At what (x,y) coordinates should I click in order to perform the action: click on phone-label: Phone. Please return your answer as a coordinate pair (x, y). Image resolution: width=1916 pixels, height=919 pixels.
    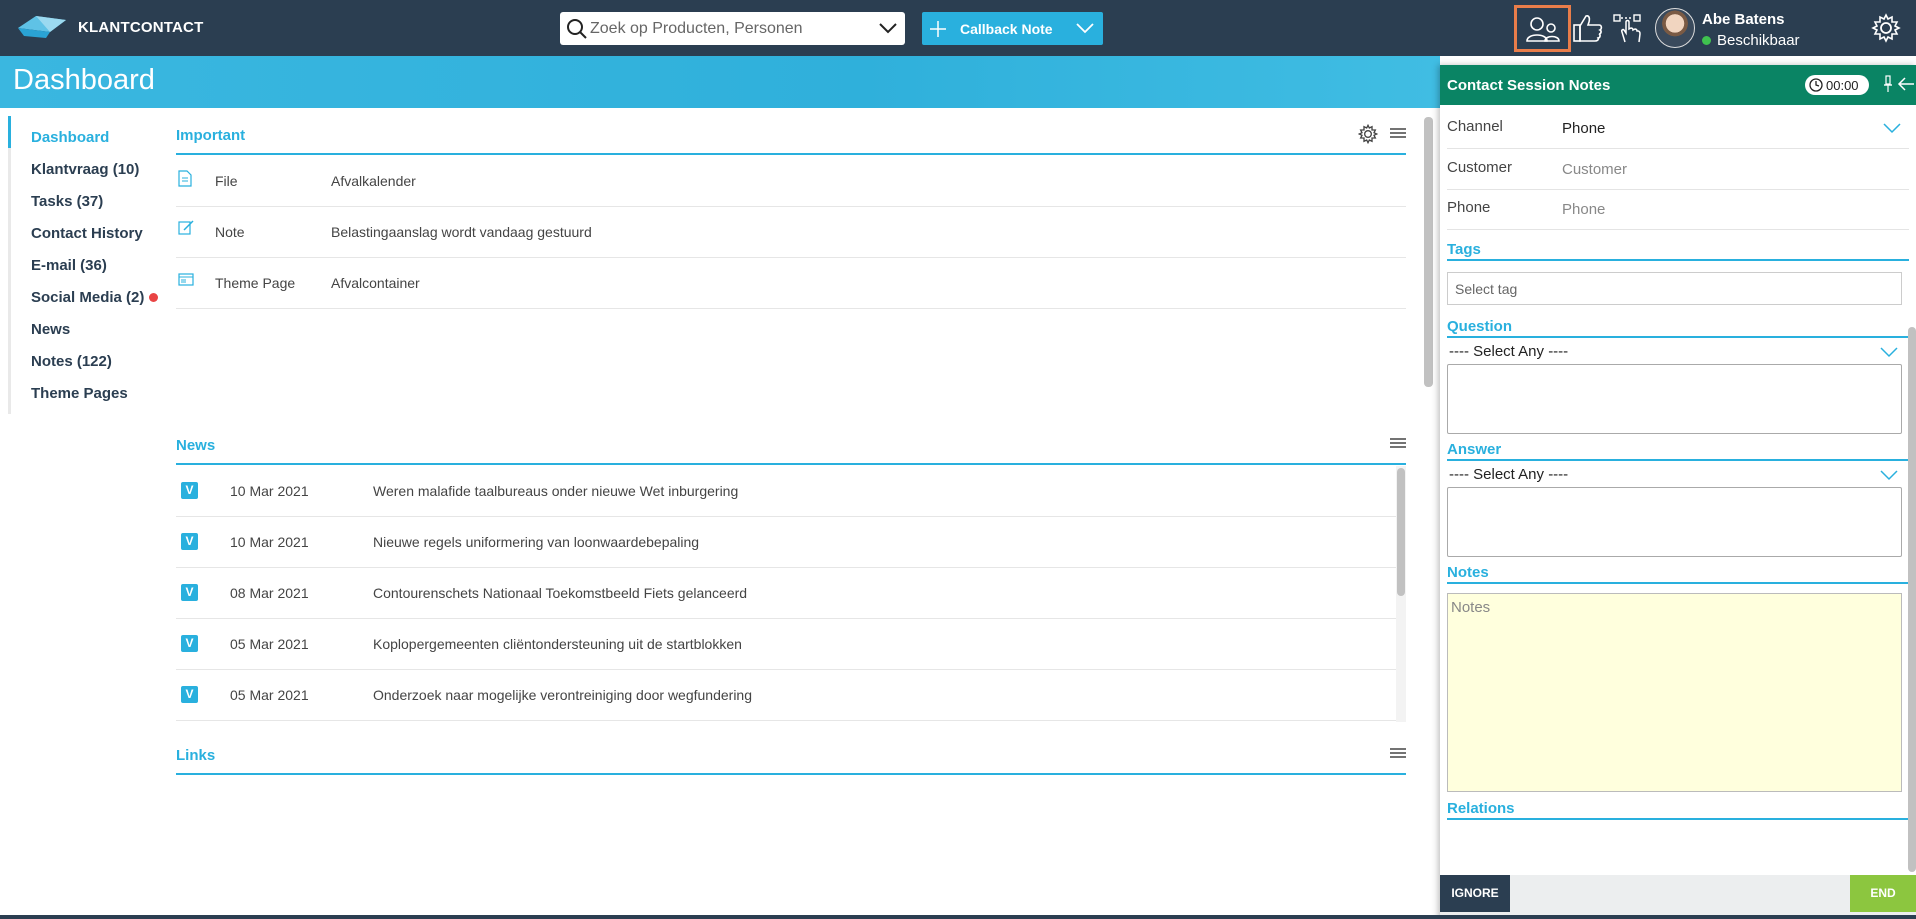
    Looking at the image, I should click on (1469, 207).